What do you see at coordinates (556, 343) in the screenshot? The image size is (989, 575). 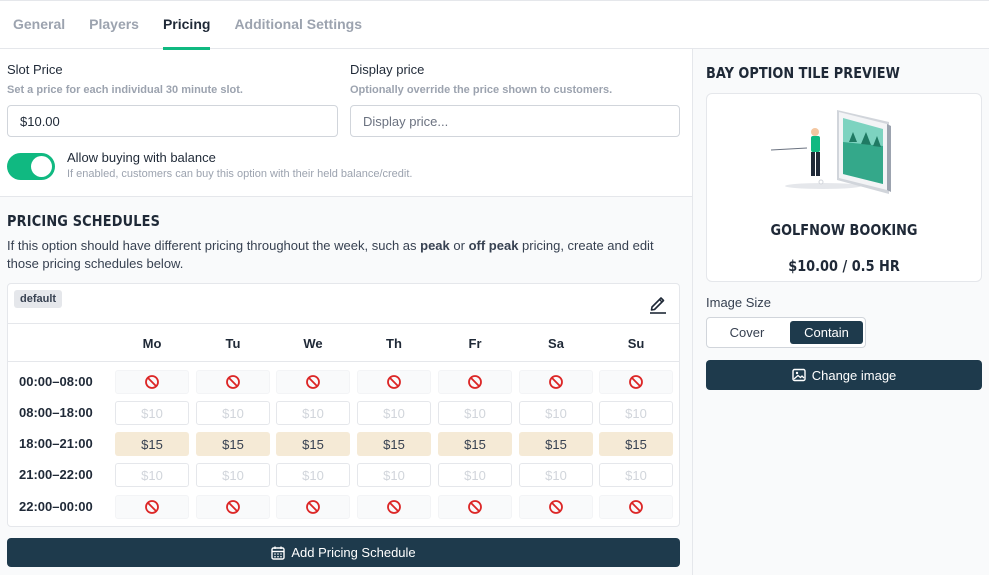 I see `day-header: Sa` at bounding box center [556, 343].